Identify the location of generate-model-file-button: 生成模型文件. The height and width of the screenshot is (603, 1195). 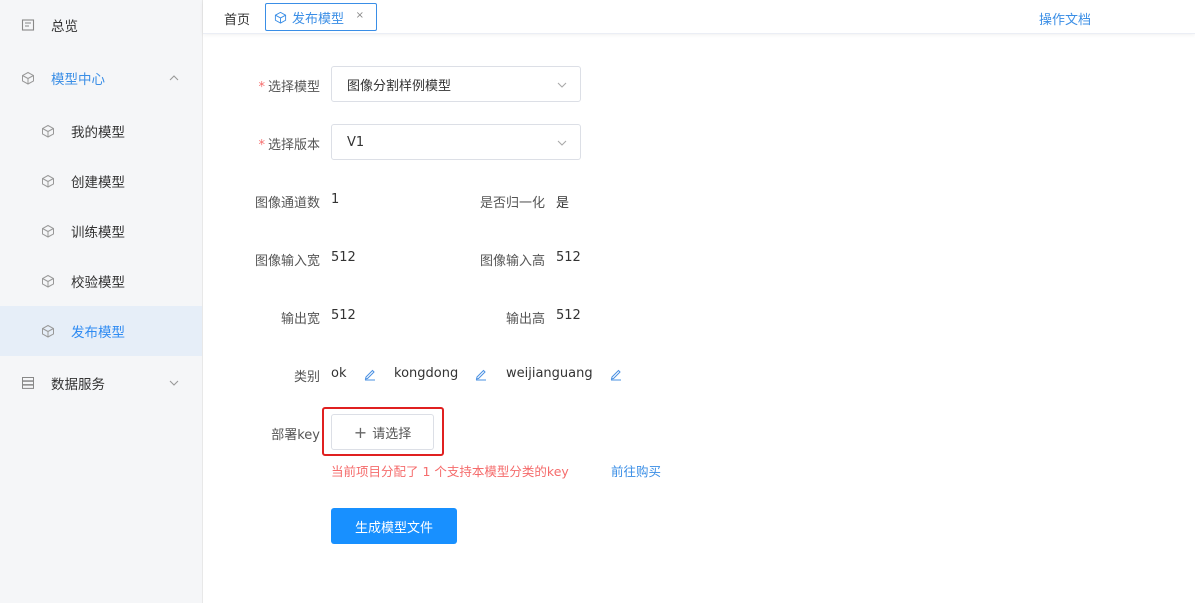
(394, 526).